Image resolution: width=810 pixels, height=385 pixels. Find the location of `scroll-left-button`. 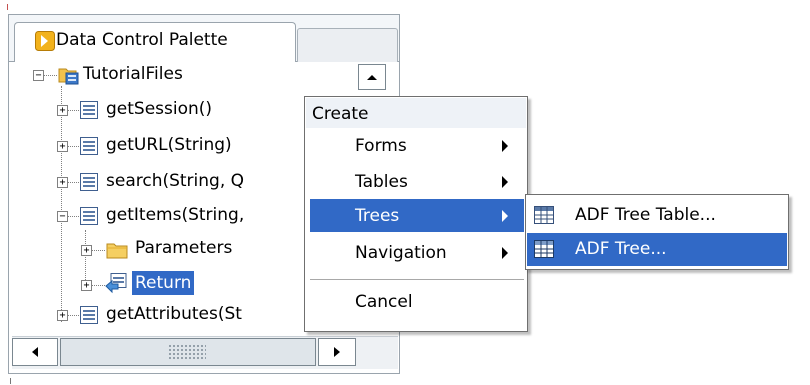

scroll-left-button is located at coordinates (35, 352).